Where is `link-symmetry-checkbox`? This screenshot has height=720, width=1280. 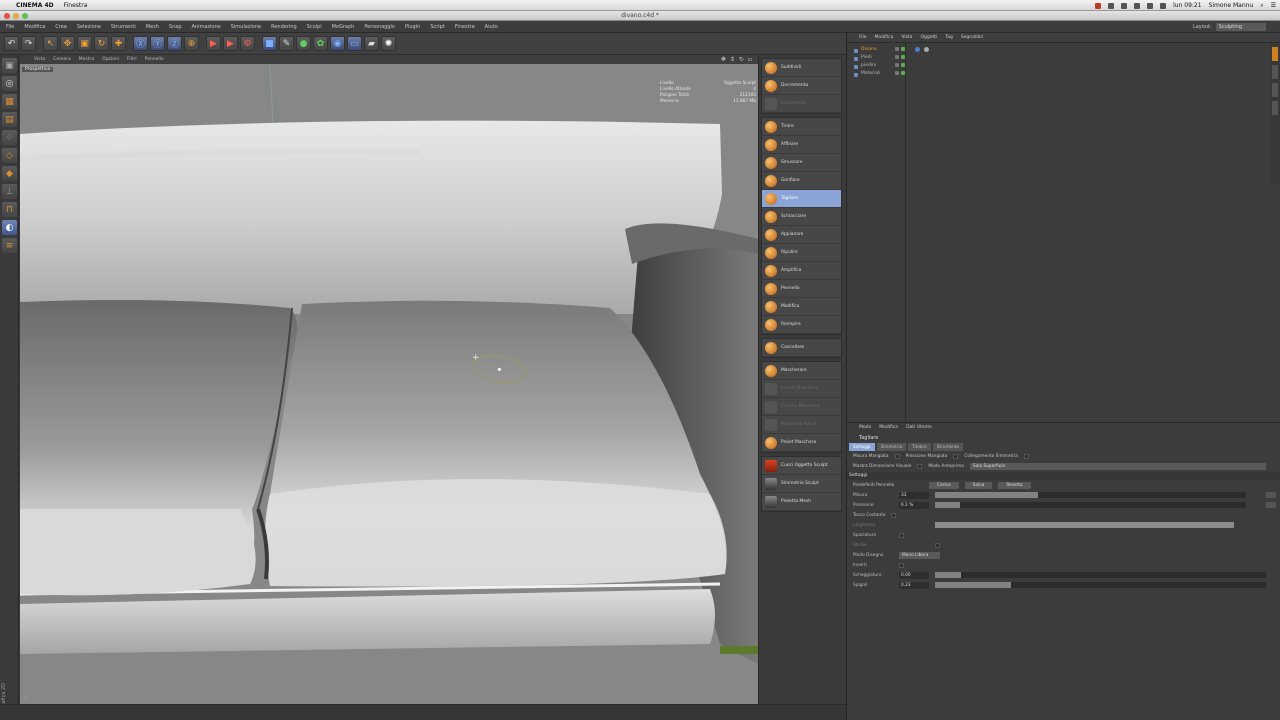 link-symmetry-checkbox is located at coordinates (1026, 456).